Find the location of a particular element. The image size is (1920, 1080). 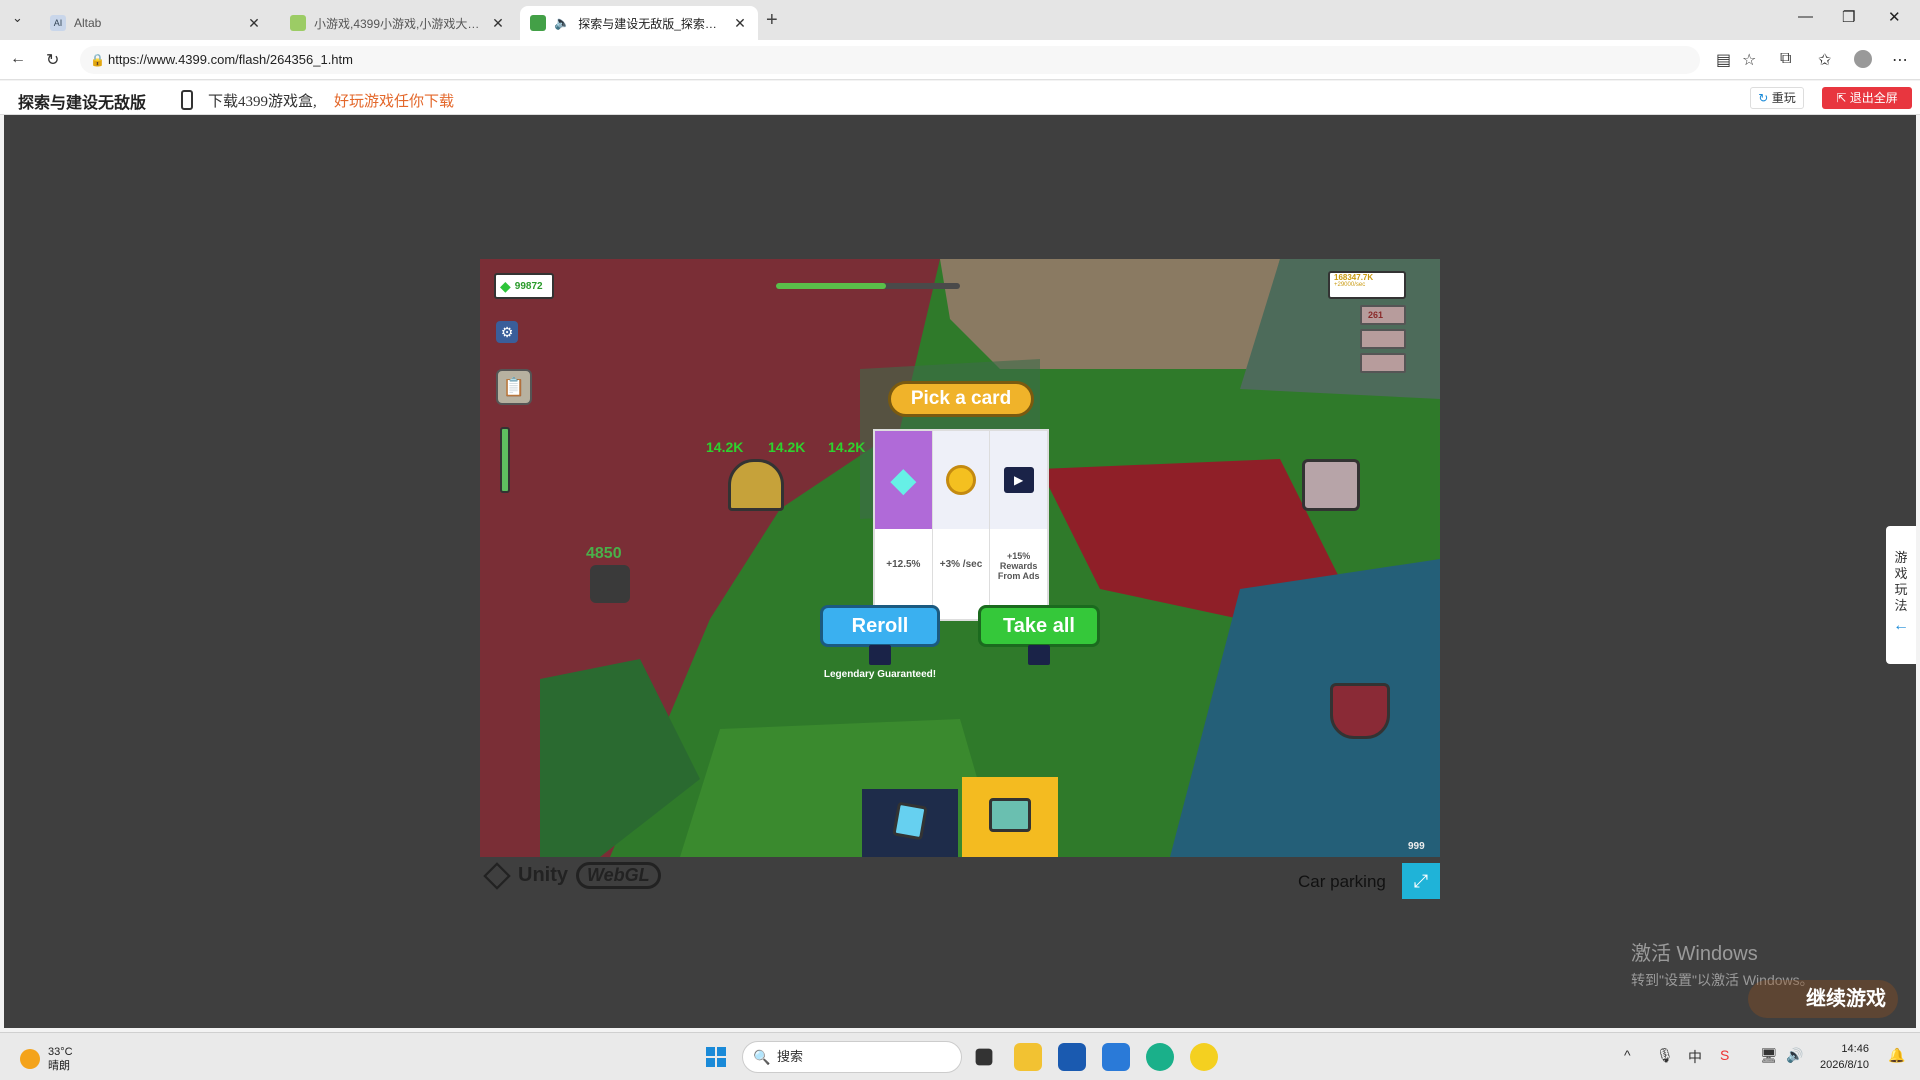

game-help-tab: 游戏玩法 ← is located at coordinates (1901, 595).